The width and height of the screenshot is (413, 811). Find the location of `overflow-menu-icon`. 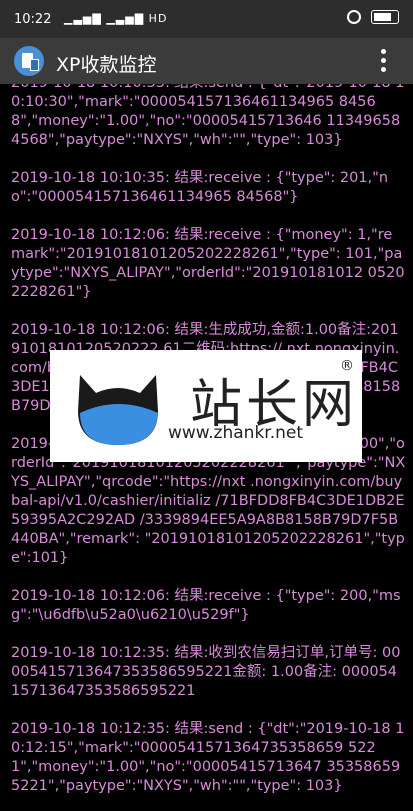

overflow-menu-icon is located at coordinates (384, 61).